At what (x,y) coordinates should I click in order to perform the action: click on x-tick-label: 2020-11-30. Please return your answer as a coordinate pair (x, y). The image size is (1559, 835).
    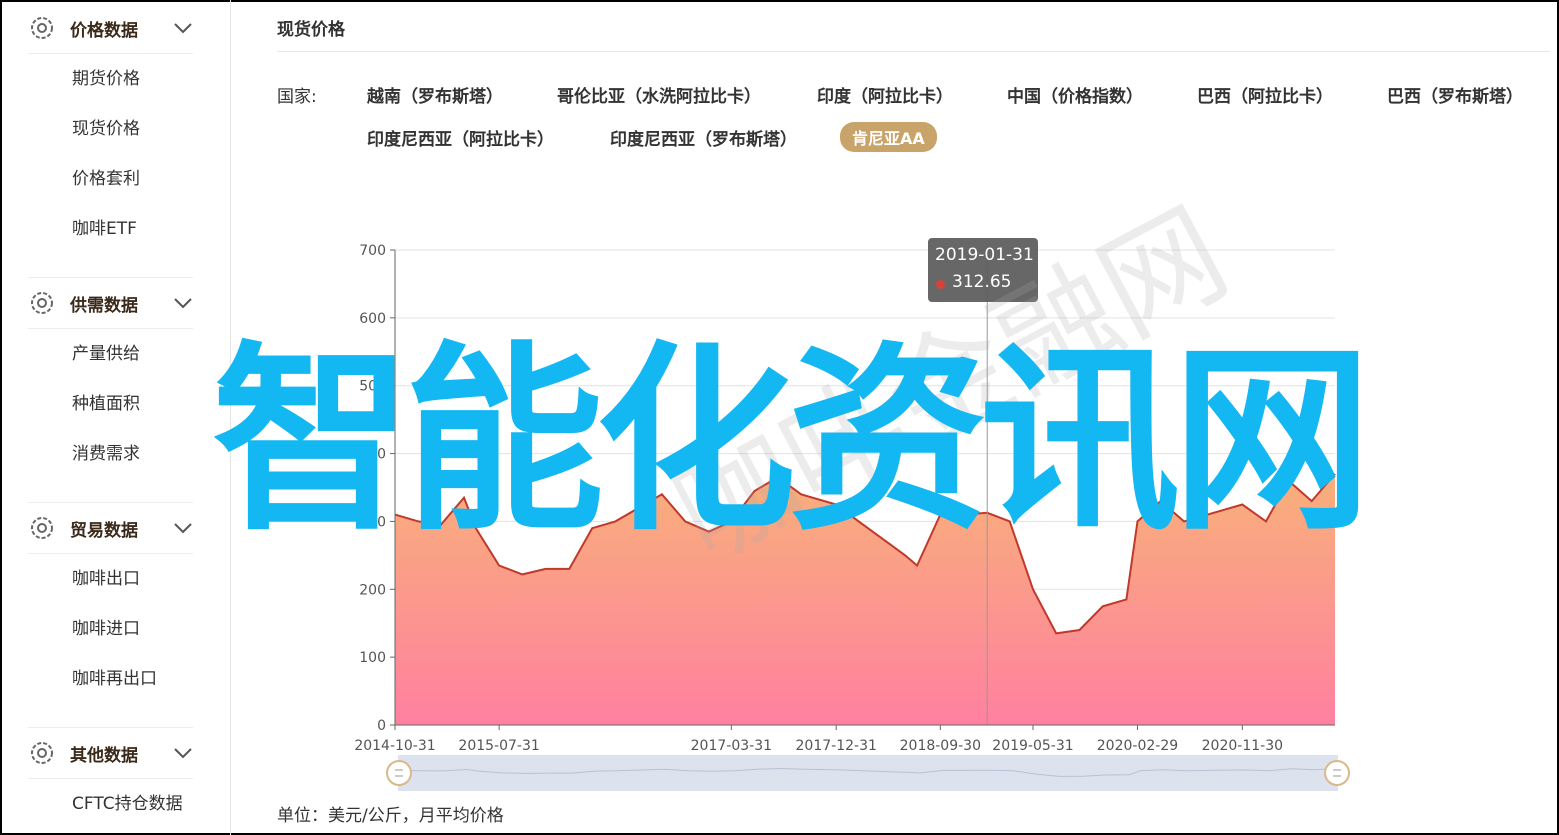
    Looking at the image, I should click on (1242, 746).